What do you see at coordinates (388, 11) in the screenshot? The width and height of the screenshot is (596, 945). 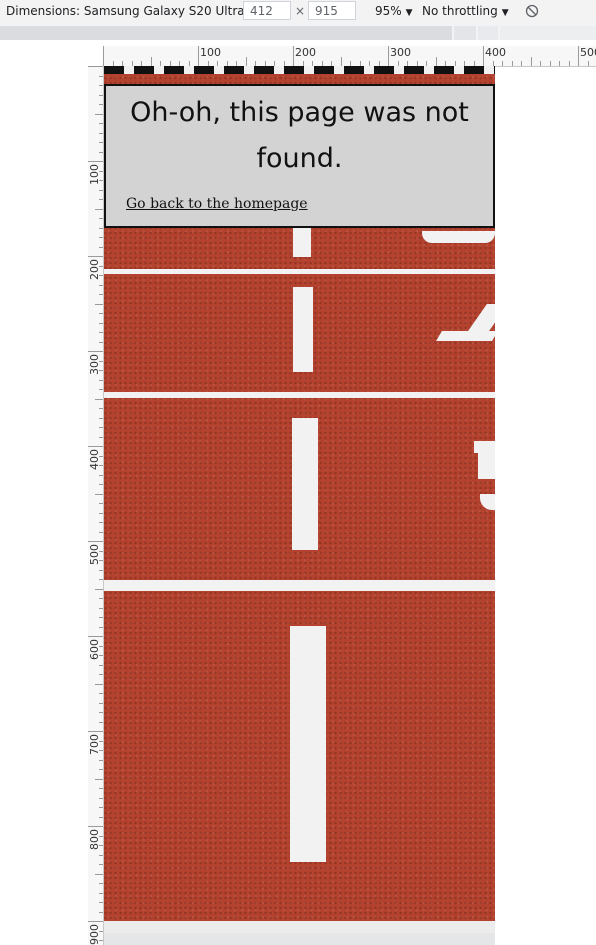 I see `zoom-label: 95%` at bounding box center [388, 11].